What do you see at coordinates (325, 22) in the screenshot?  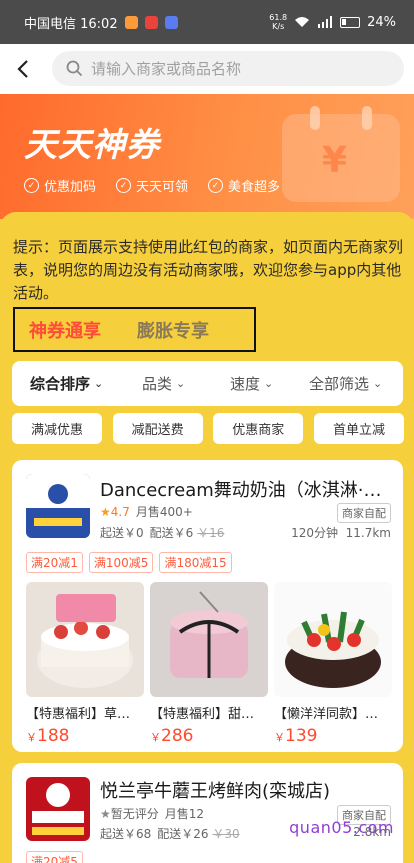 I see `signal-icon` at bounding box center [325, 22].